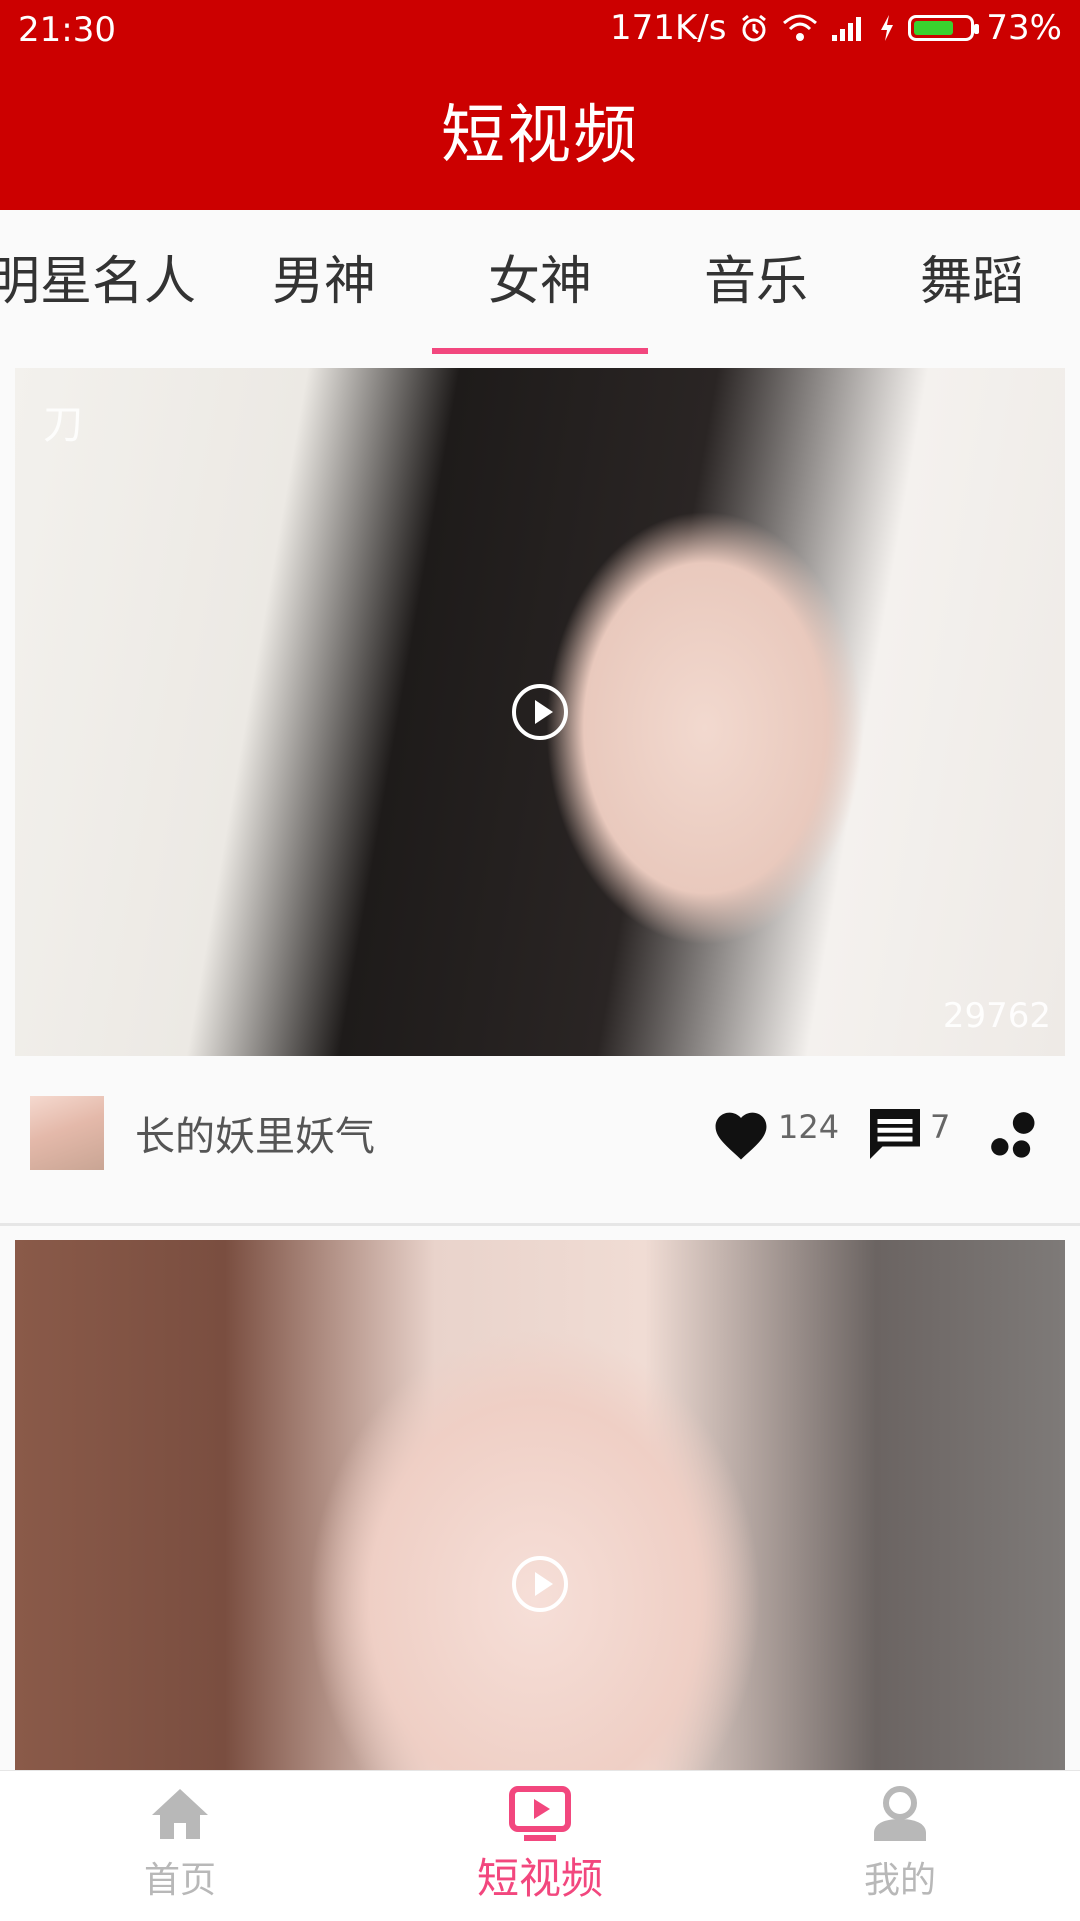 The width and height of the screenshot is (1080, 1921). Describe the element at coordinates (741, 1134) in the screenshot. I see `heart-icon` at that location.